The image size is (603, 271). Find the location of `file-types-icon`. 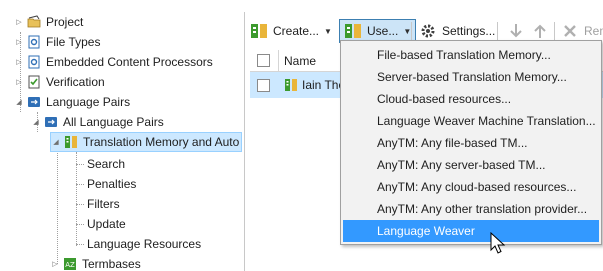

file-types-icon is located at coordinates (34, 42).